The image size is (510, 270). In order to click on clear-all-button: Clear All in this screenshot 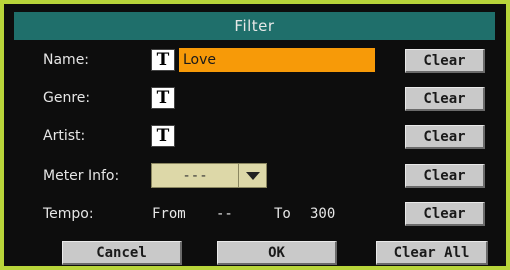, I will do `click(432, 253)`.